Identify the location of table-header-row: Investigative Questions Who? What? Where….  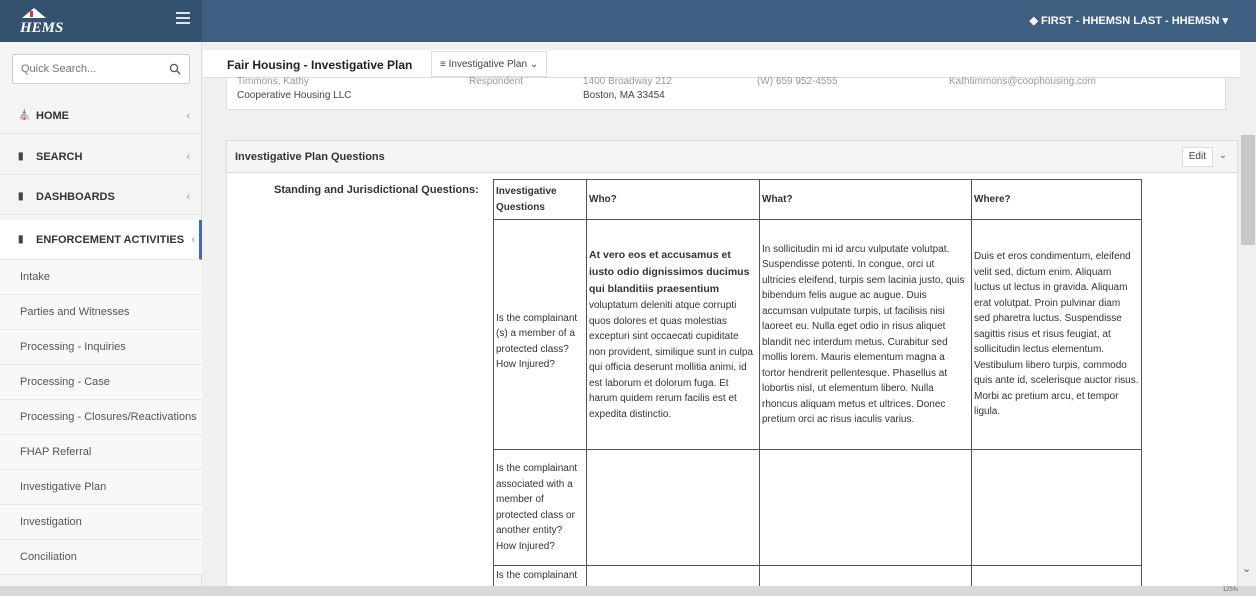
(817, 199).